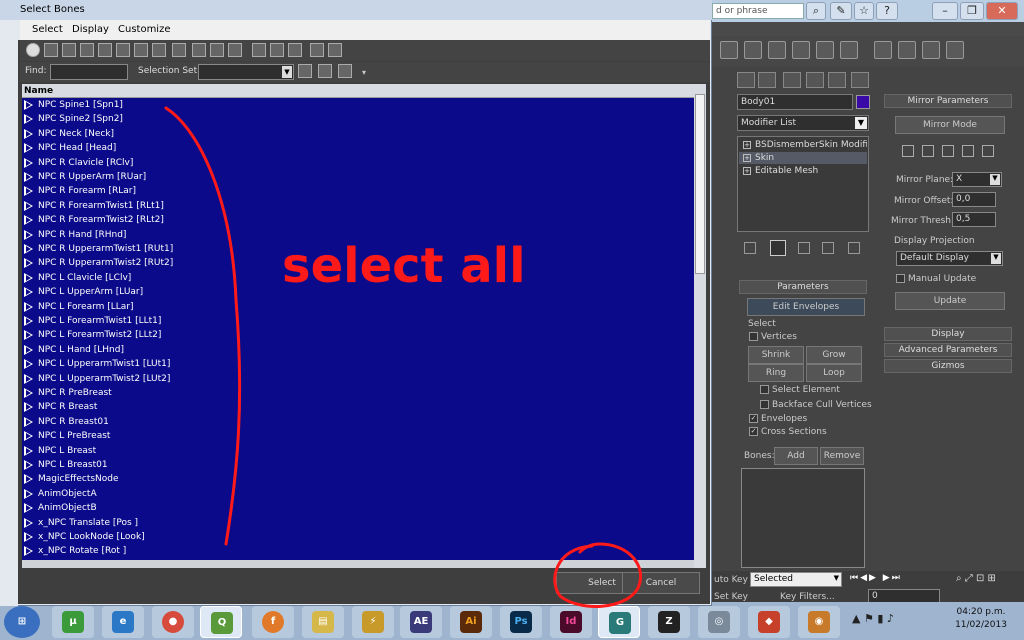 This screenshot has width=1024, height=640. Describe the element at coordinates (203, 326) in the screenshot. I see `annotation-brace-stroke` at that location.